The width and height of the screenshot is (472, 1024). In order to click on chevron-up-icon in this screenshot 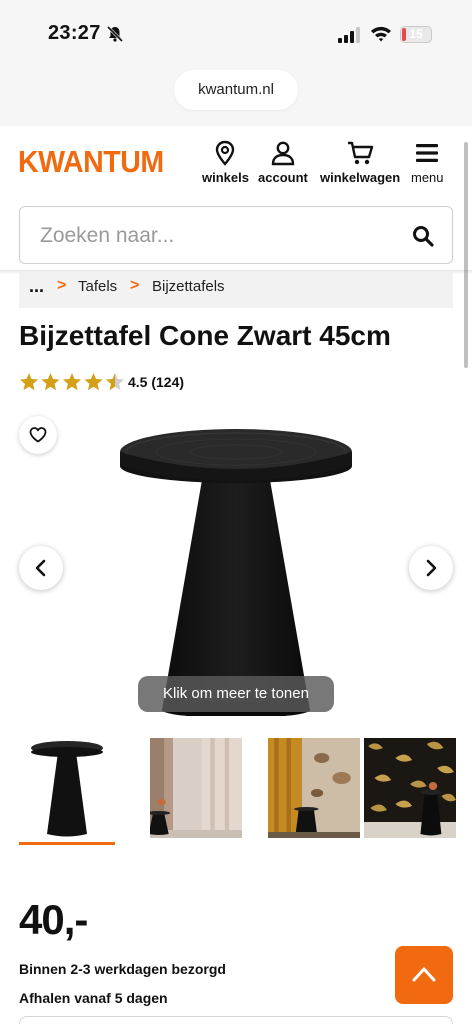, I will do `click(424, 974)`.